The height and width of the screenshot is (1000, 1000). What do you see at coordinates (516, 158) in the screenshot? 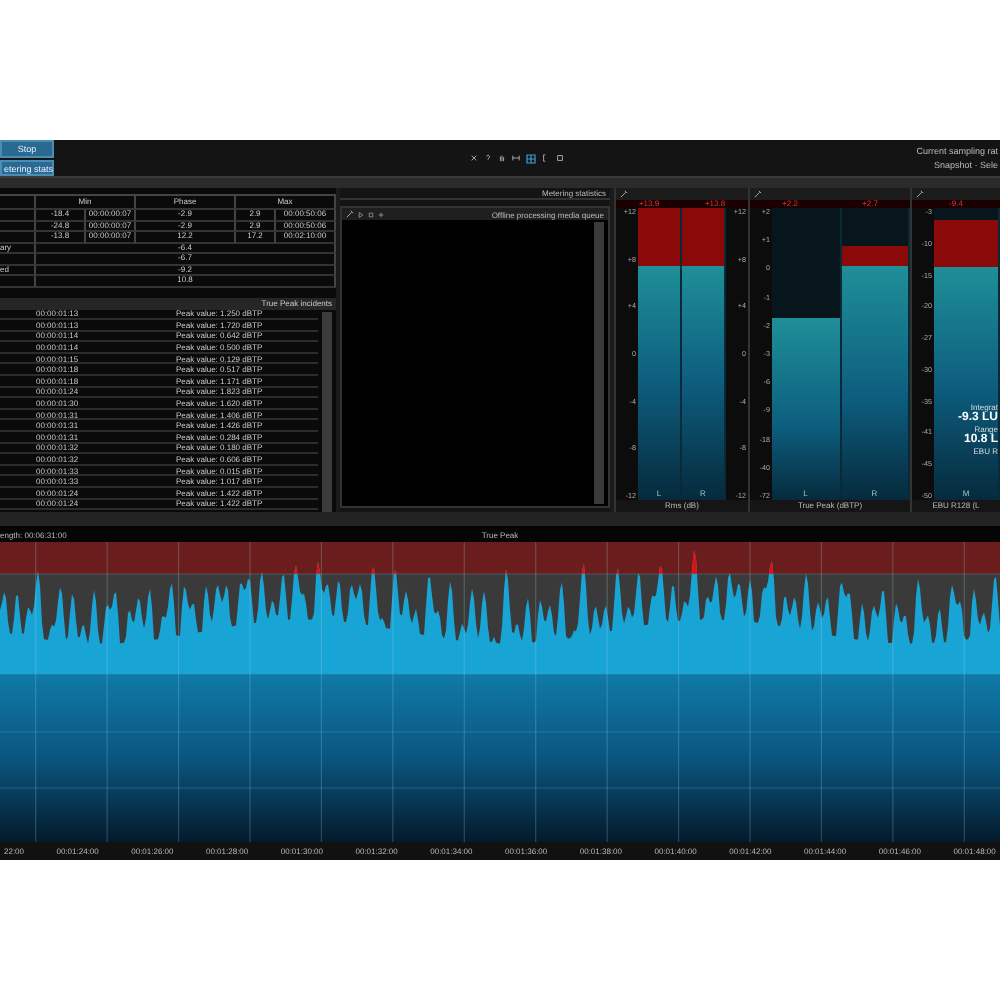
I see `fit-icon` at bounding box center [516, 158].